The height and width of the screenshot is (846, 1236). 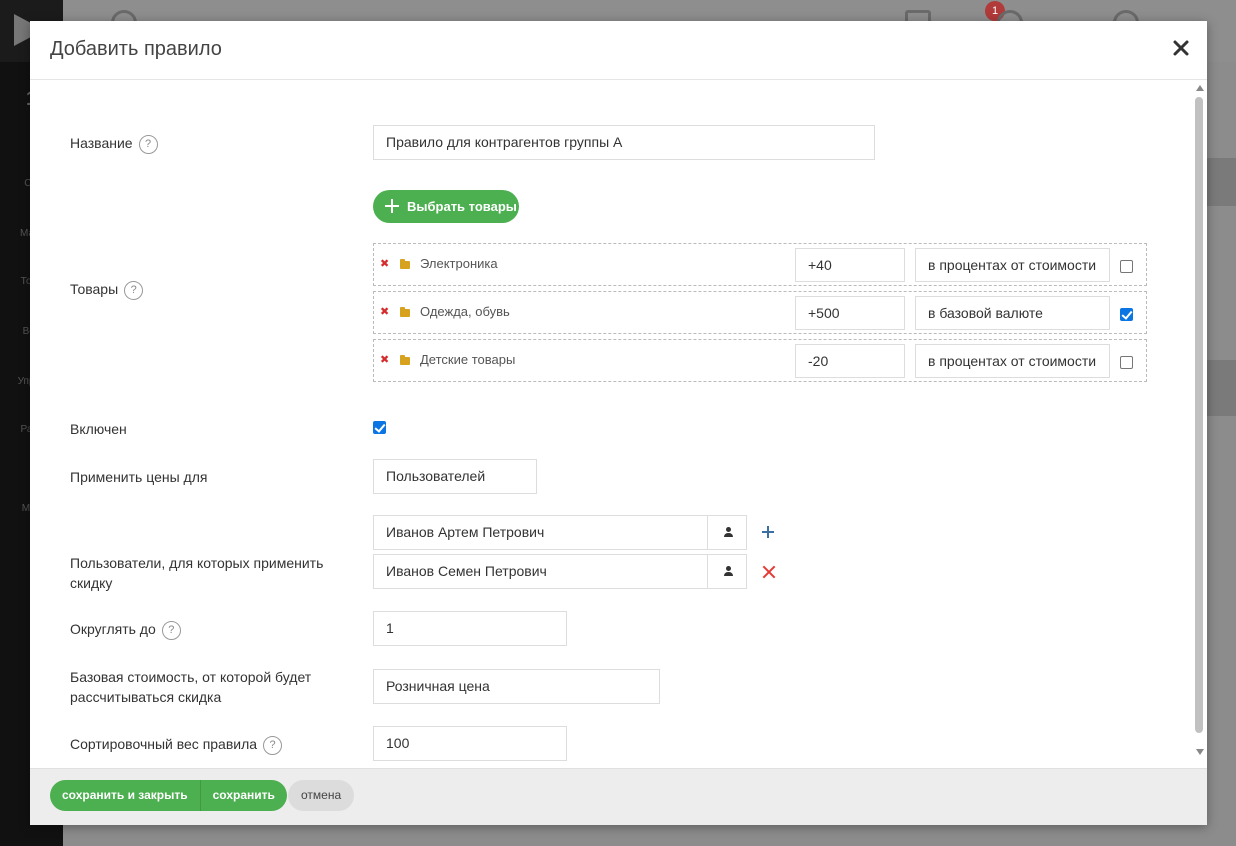 What do you see at coordinates (468, 359) in the screenshot?
I see `product-name: Детские товары` at bounding box center [468, 359].